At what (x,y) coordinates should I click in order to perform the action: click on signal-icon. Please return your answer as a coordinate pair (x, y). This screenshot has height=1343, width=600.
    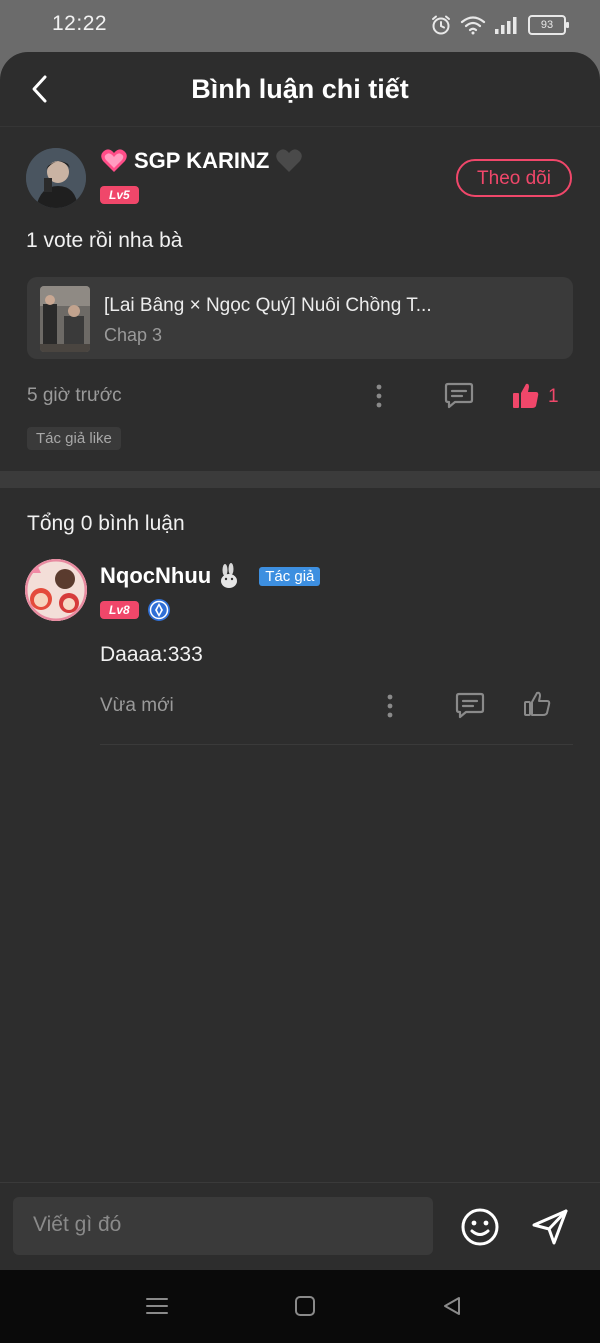
    Looking at the image, I should click on (506, 25).